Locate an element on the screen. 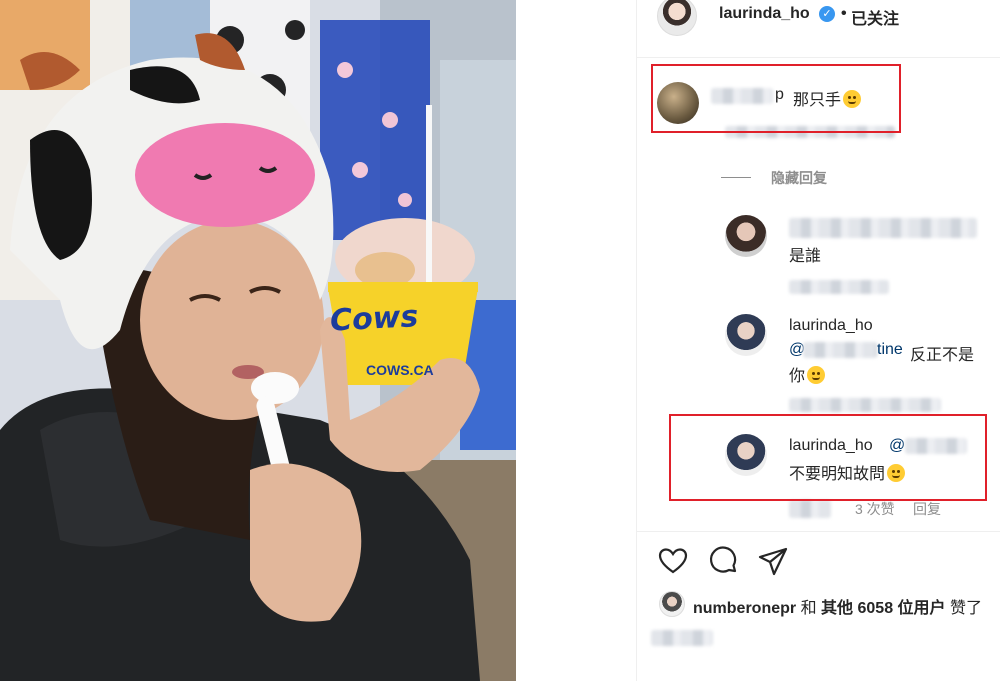 The height and width of the screenshot is (681, 1000). post-header: laurinda_ho ✓ • 已关注 is located at coordinates (818, 29).